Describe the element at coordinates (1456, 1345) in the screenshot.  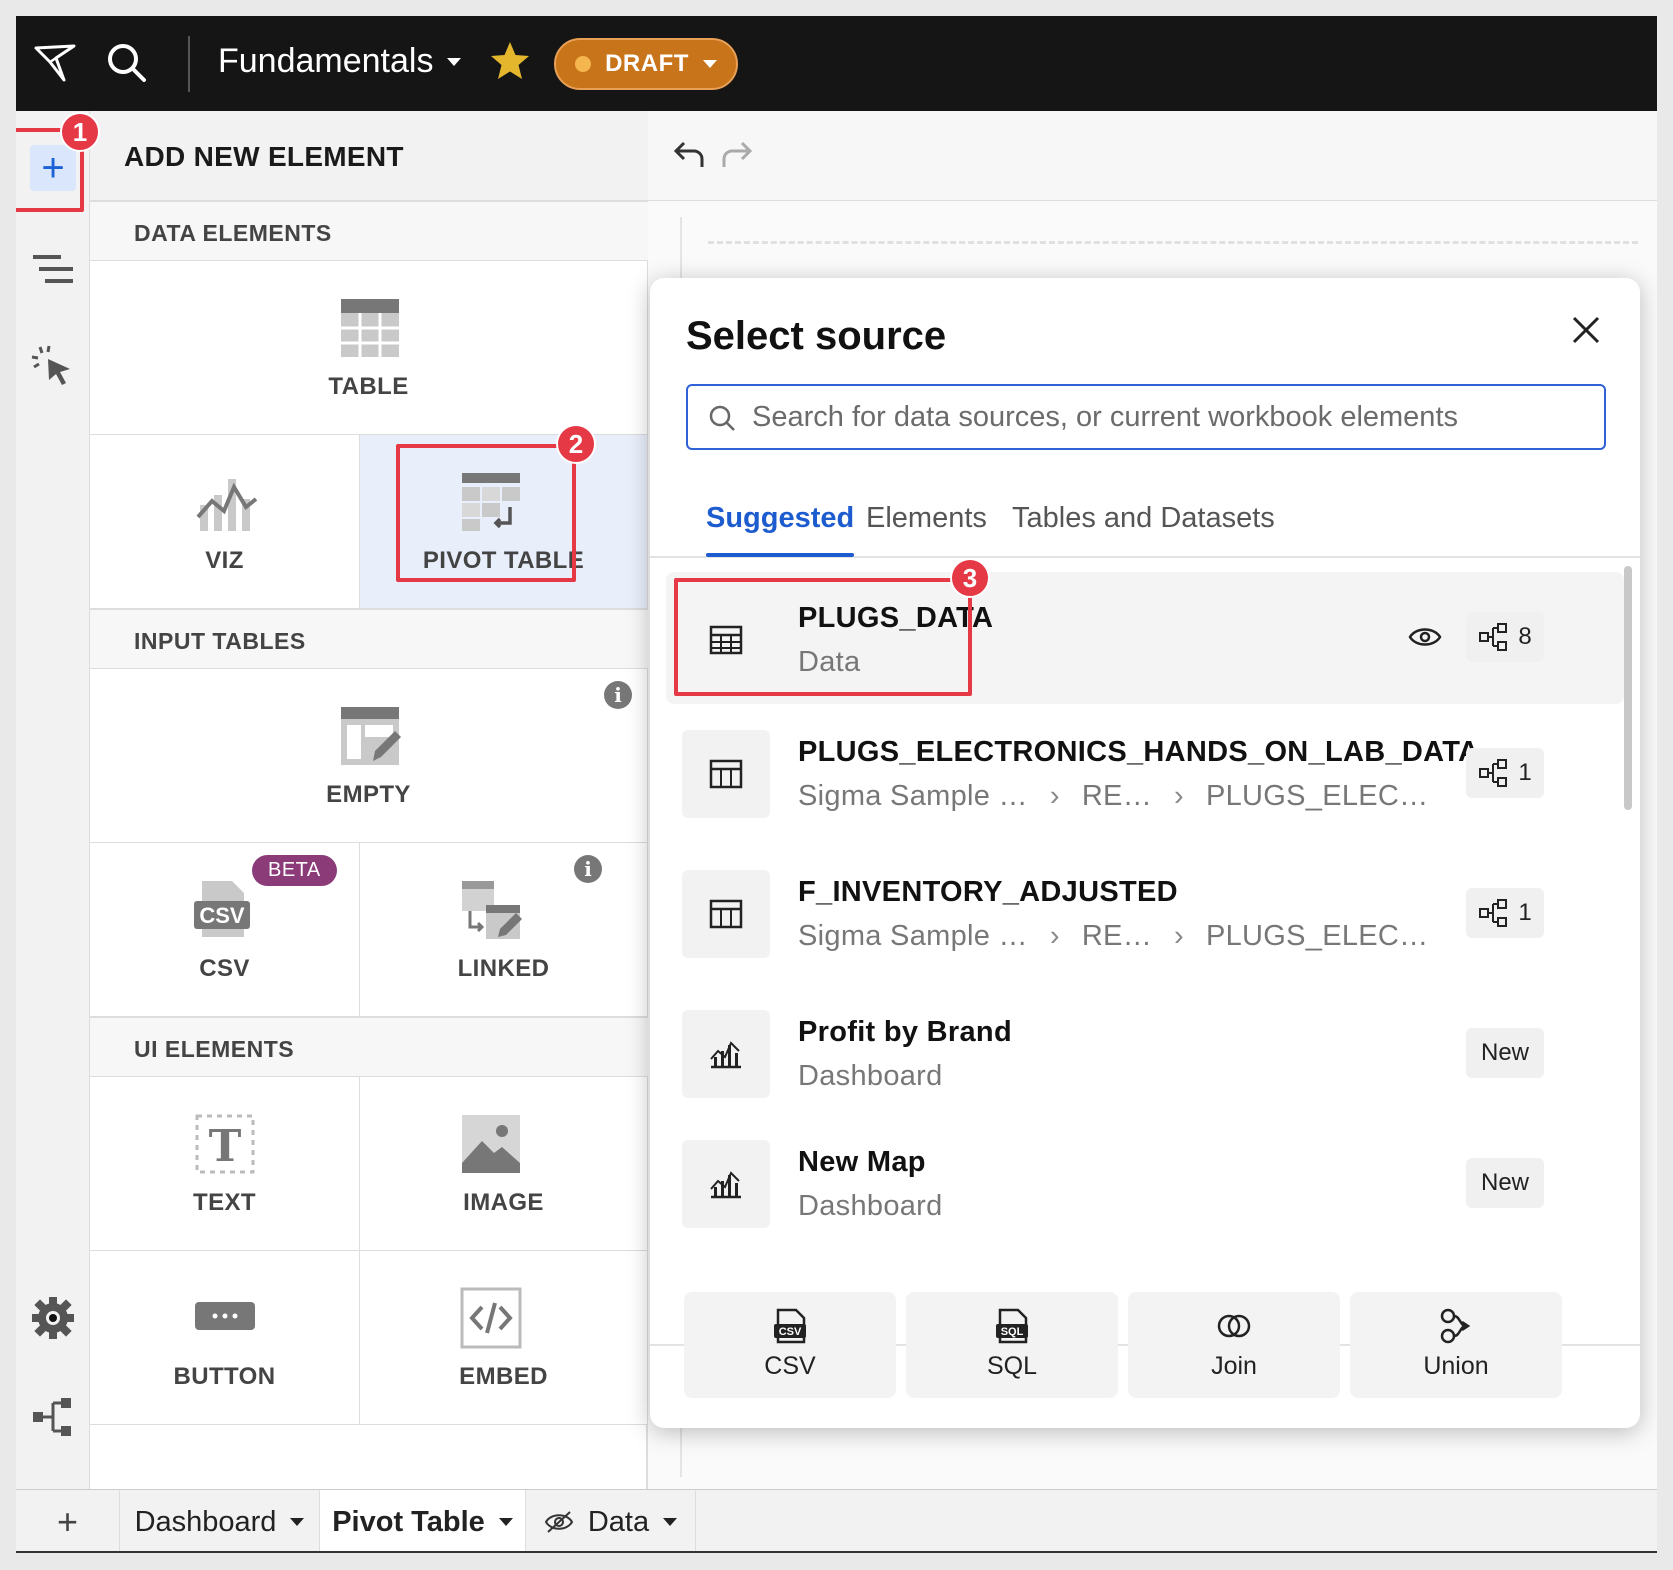
I see `union-button: Union` at that location.